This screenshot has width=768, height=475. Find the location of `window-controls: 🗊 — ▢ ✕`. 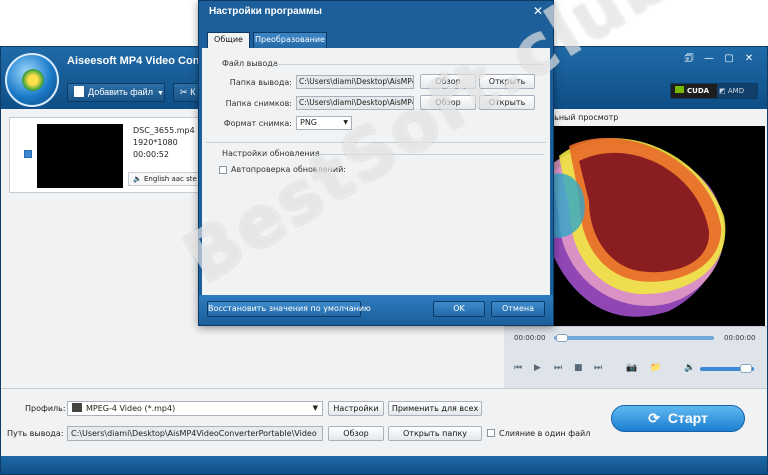

window-controls: 🗊 — ▢ ✕ is located at coordinates (719, 60).